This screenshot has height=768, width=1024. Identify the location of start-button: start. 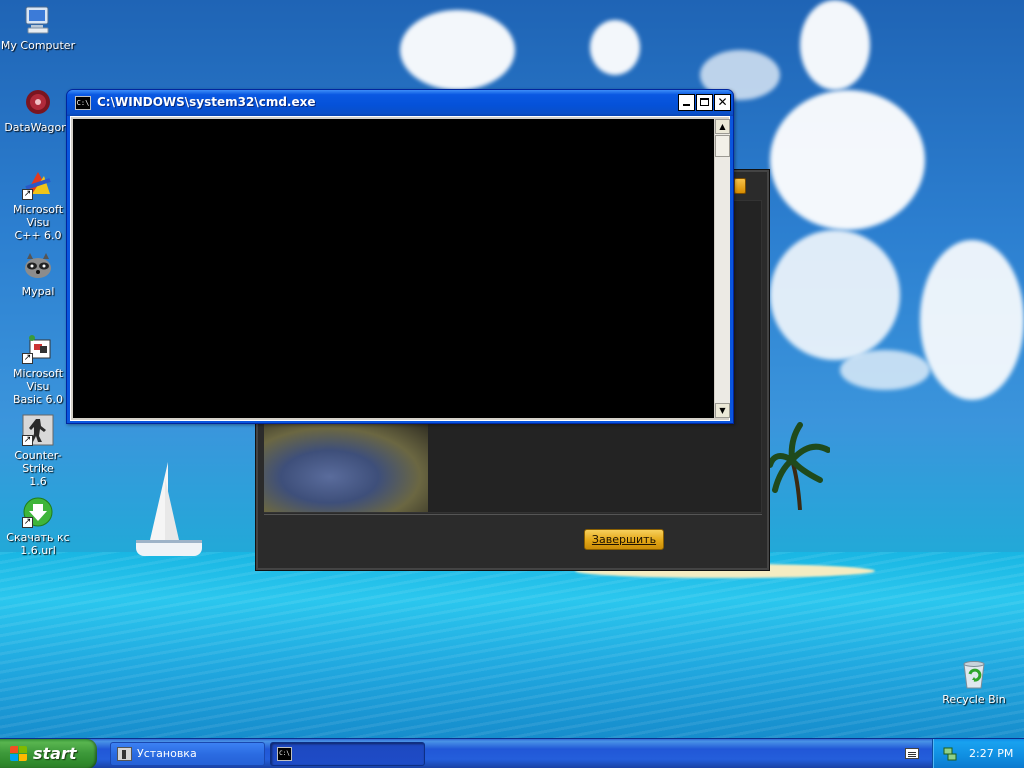
(48, 753).